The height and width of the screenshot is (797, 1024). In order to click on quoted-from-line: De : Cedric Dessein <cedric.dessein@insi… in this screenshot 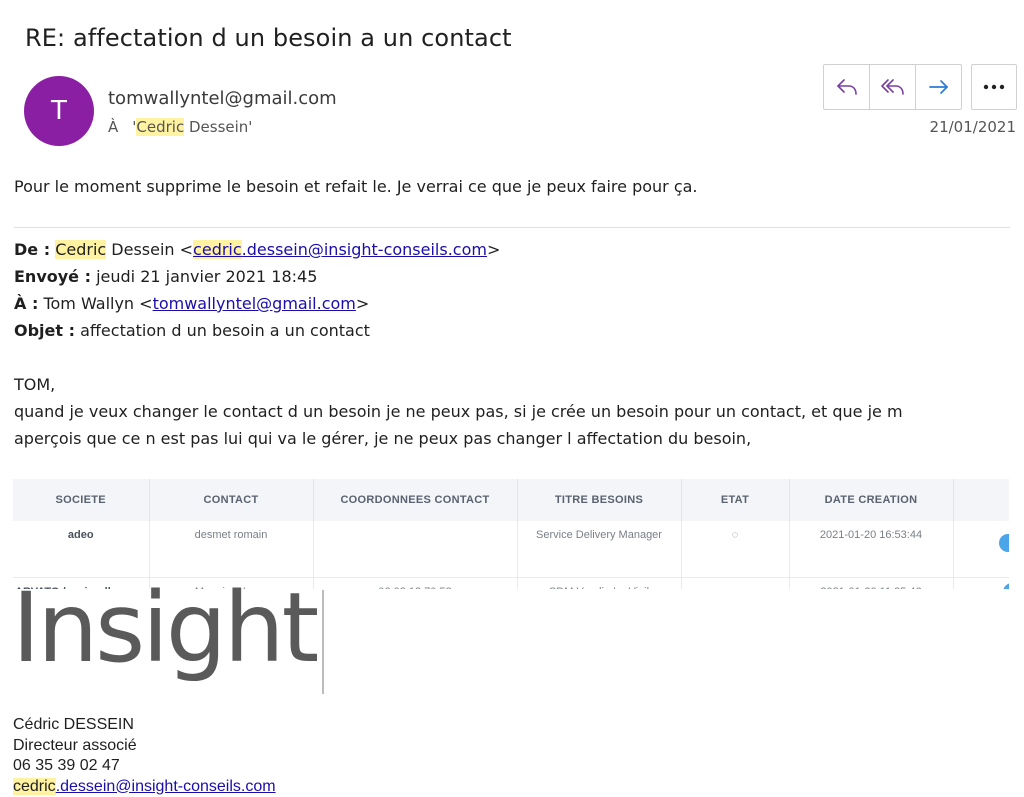, I will do `click(257, 249)`.